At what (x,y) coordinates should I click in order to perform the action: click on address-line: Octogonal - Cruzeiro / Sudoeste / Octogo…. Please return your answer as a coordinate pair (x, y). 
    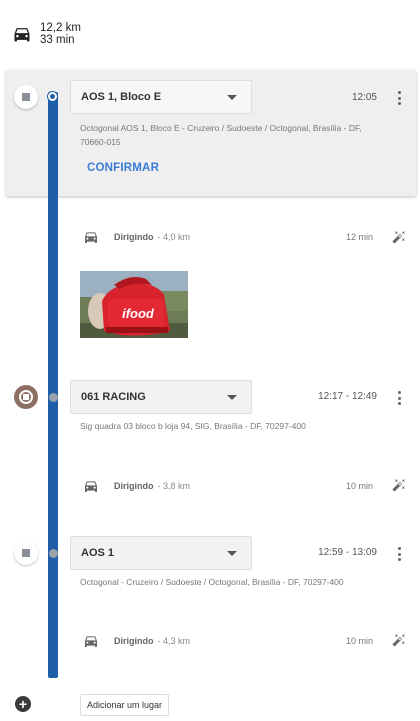
    Looking at the image, I should click on (212, 582).